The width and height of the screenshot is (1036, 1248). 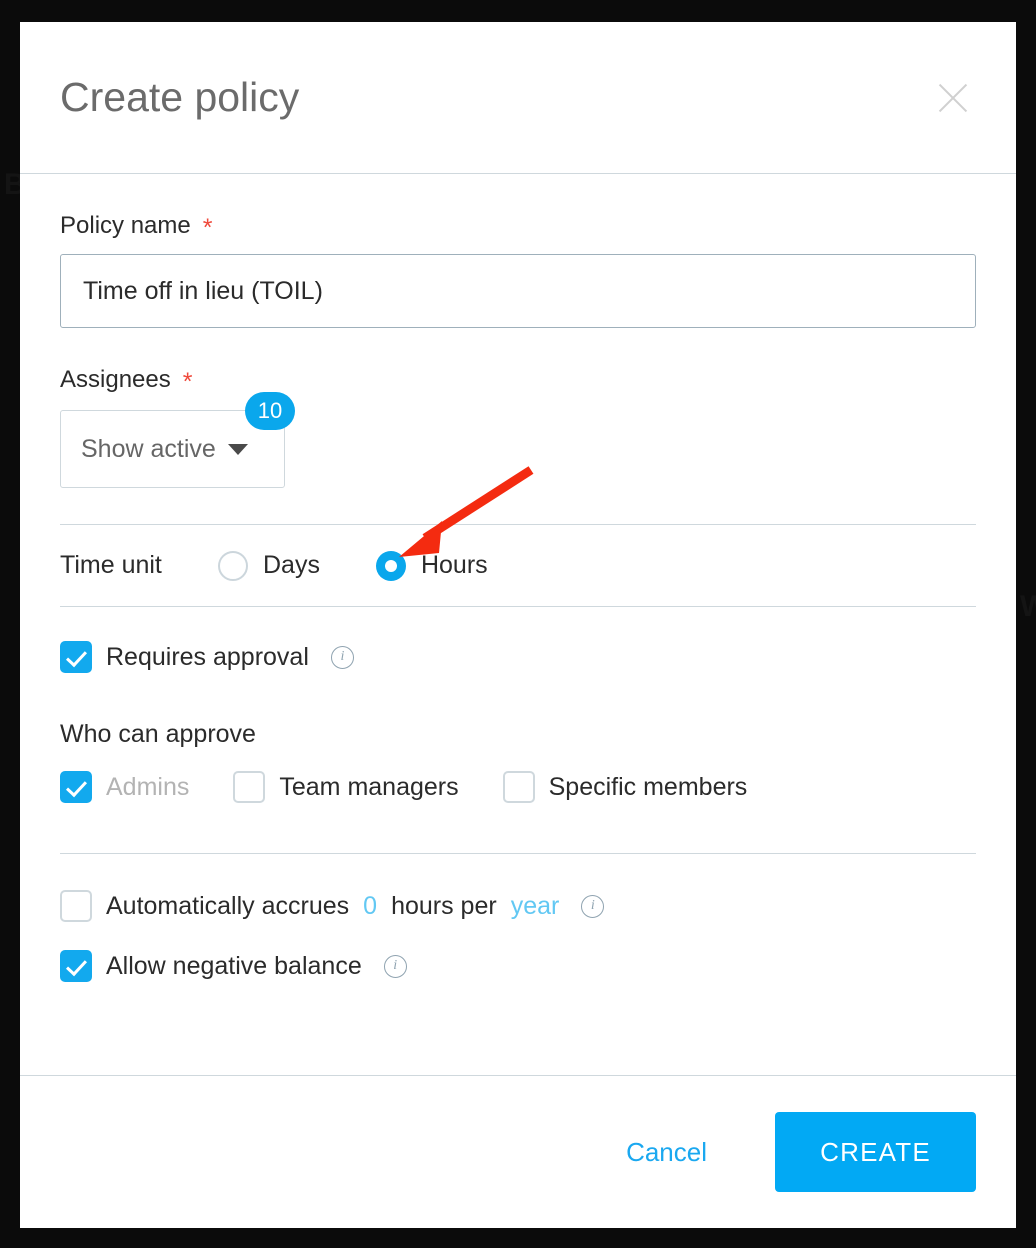 What do you see at coordinates (666, 1152) in the screenshot?
I see `cancel-button: Cancel` at bounding box center [666, 1152].